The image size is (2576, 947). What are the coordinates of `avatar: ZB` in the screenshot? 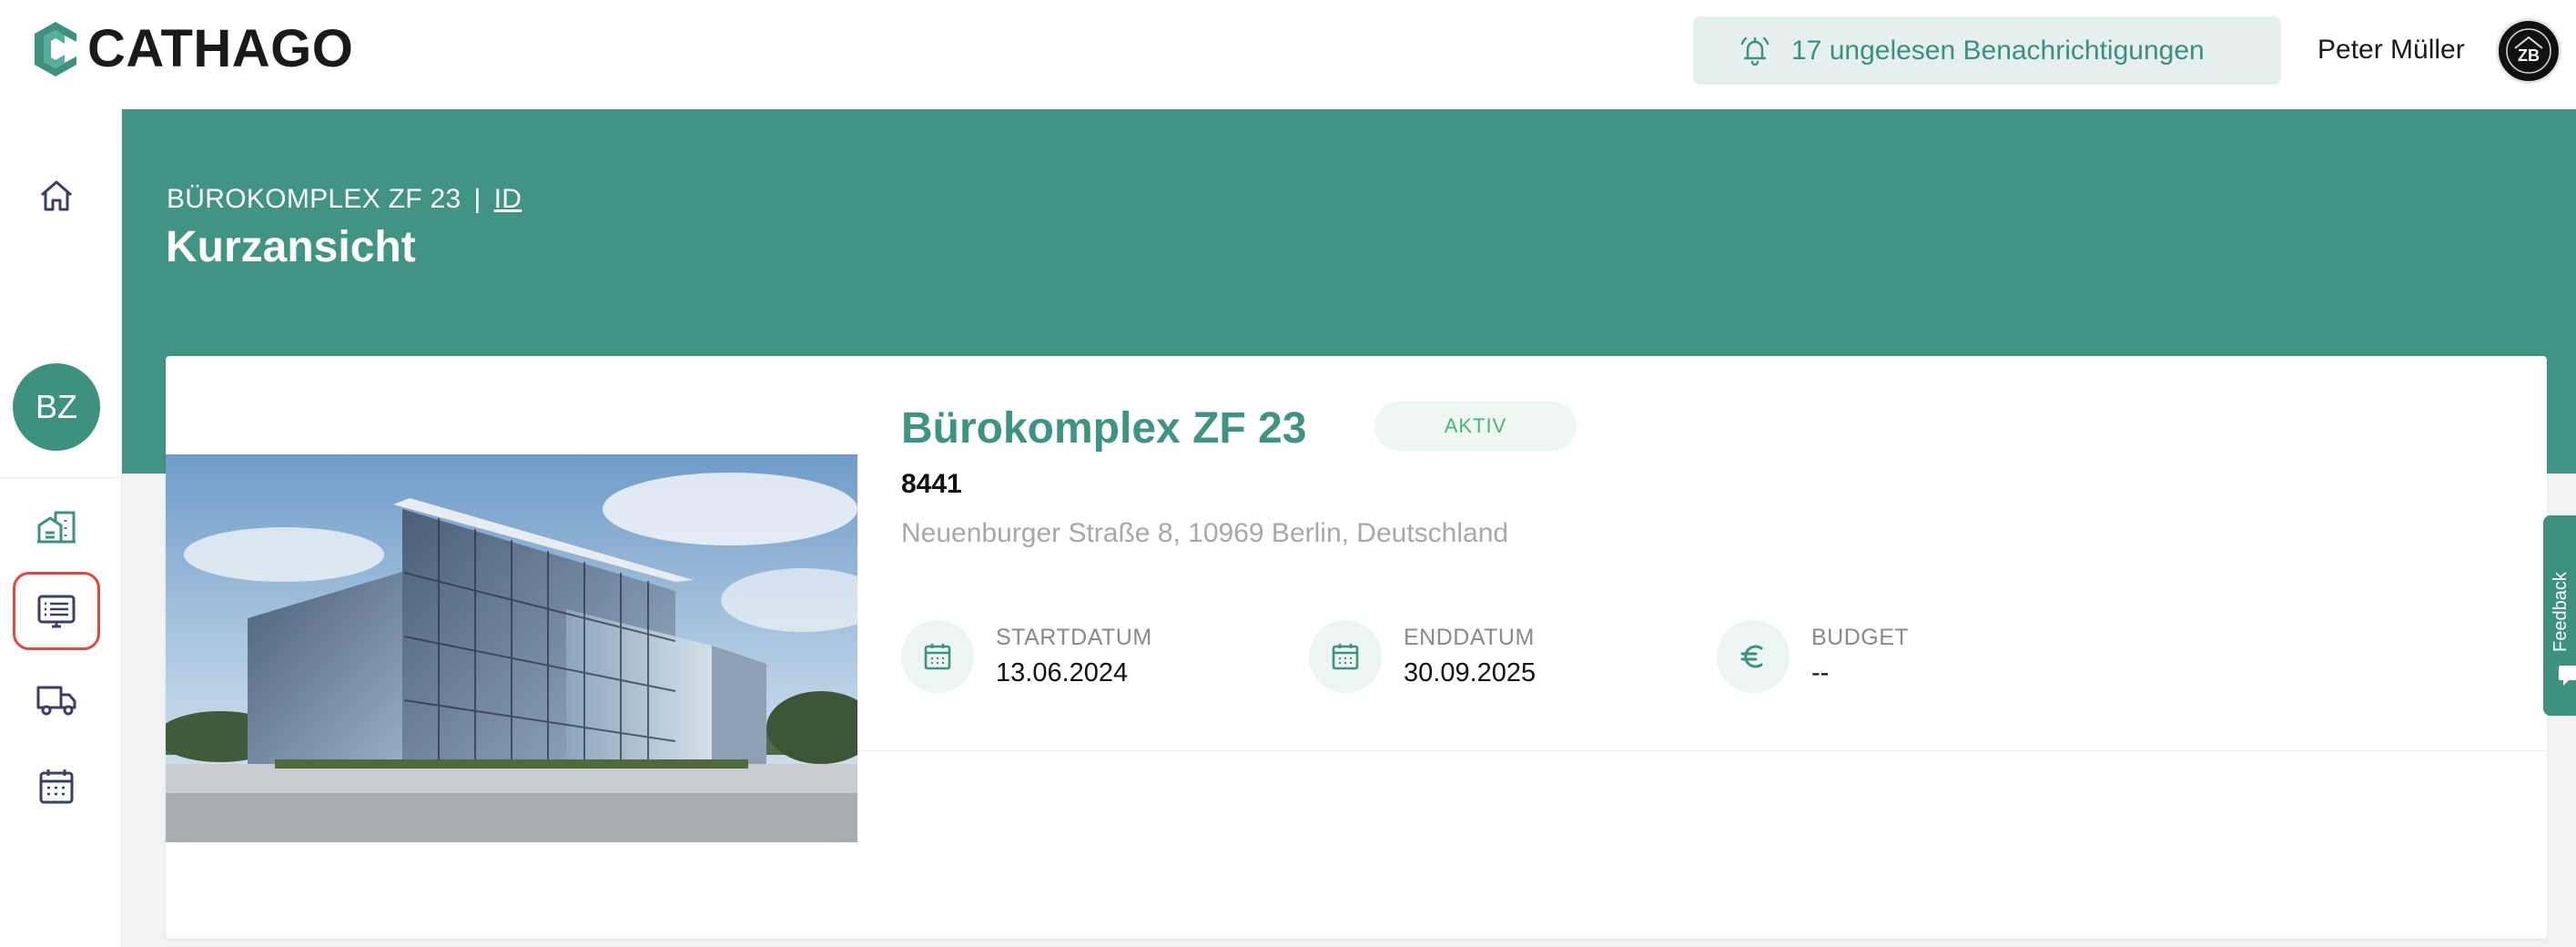 It's located at (2528, 51).